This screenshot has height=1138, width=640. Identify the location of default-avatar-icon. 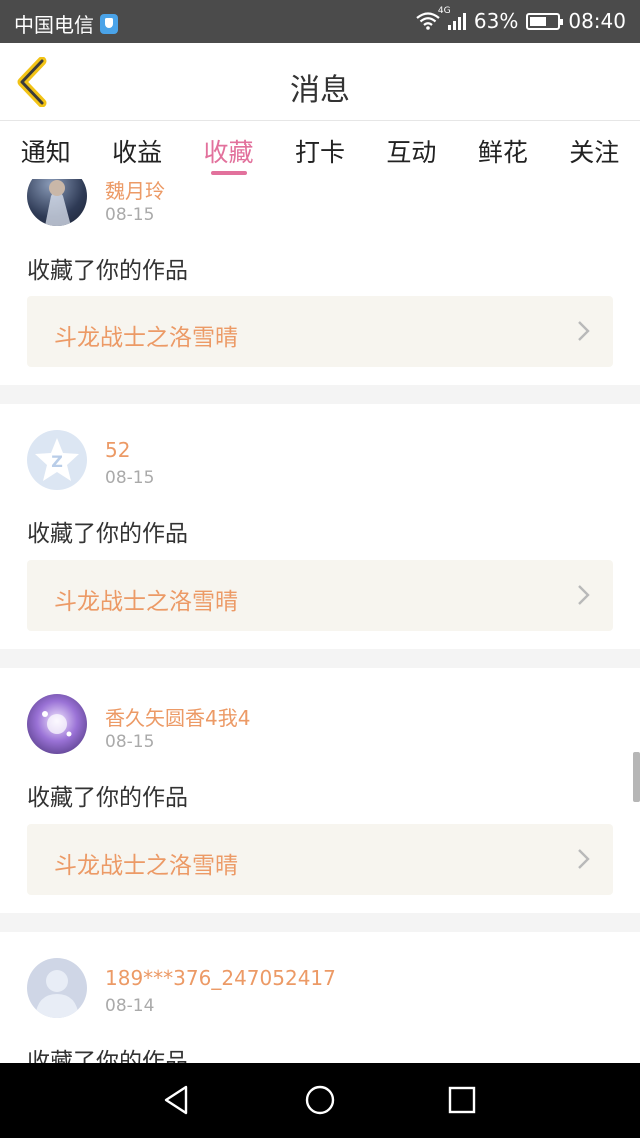
(57, 994).